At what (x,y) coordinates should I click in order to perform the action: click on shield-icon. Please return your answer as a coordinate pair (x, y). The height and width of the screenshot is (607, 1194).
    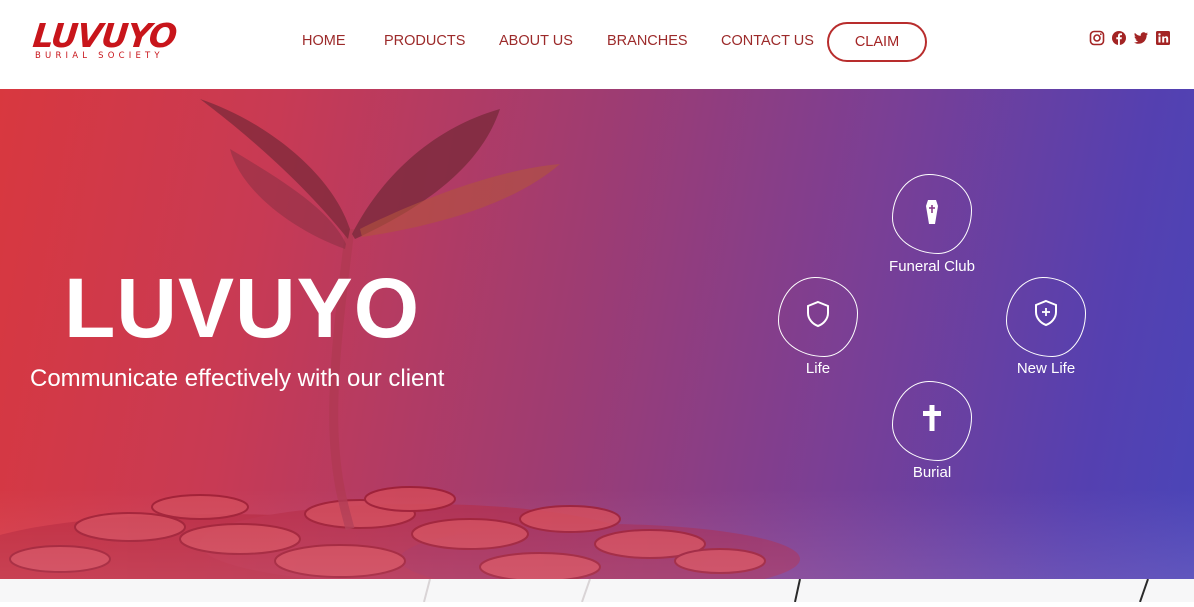
    Looking at the image, I should click on (818, 314).